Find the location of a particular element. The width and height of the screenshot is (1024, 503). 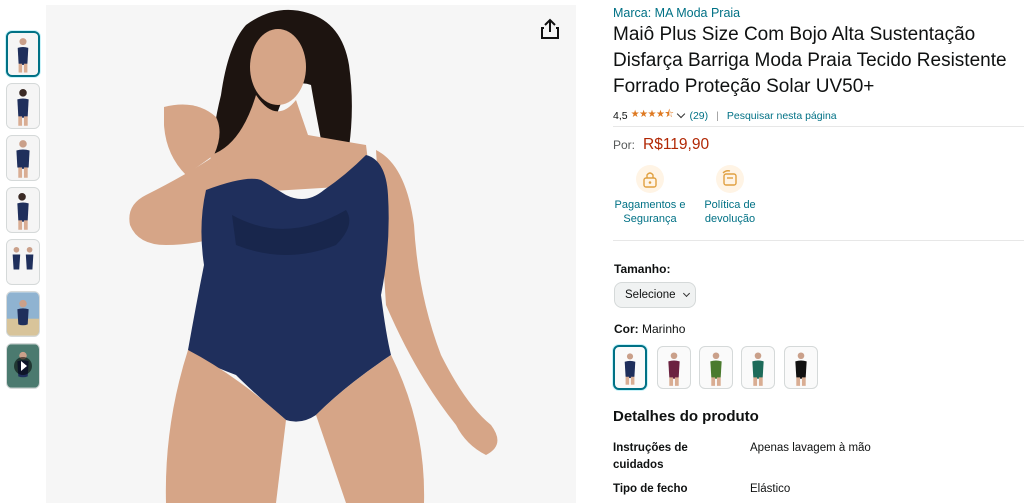

color-swatch-verde-escuro is located at coordinates (758, 367).